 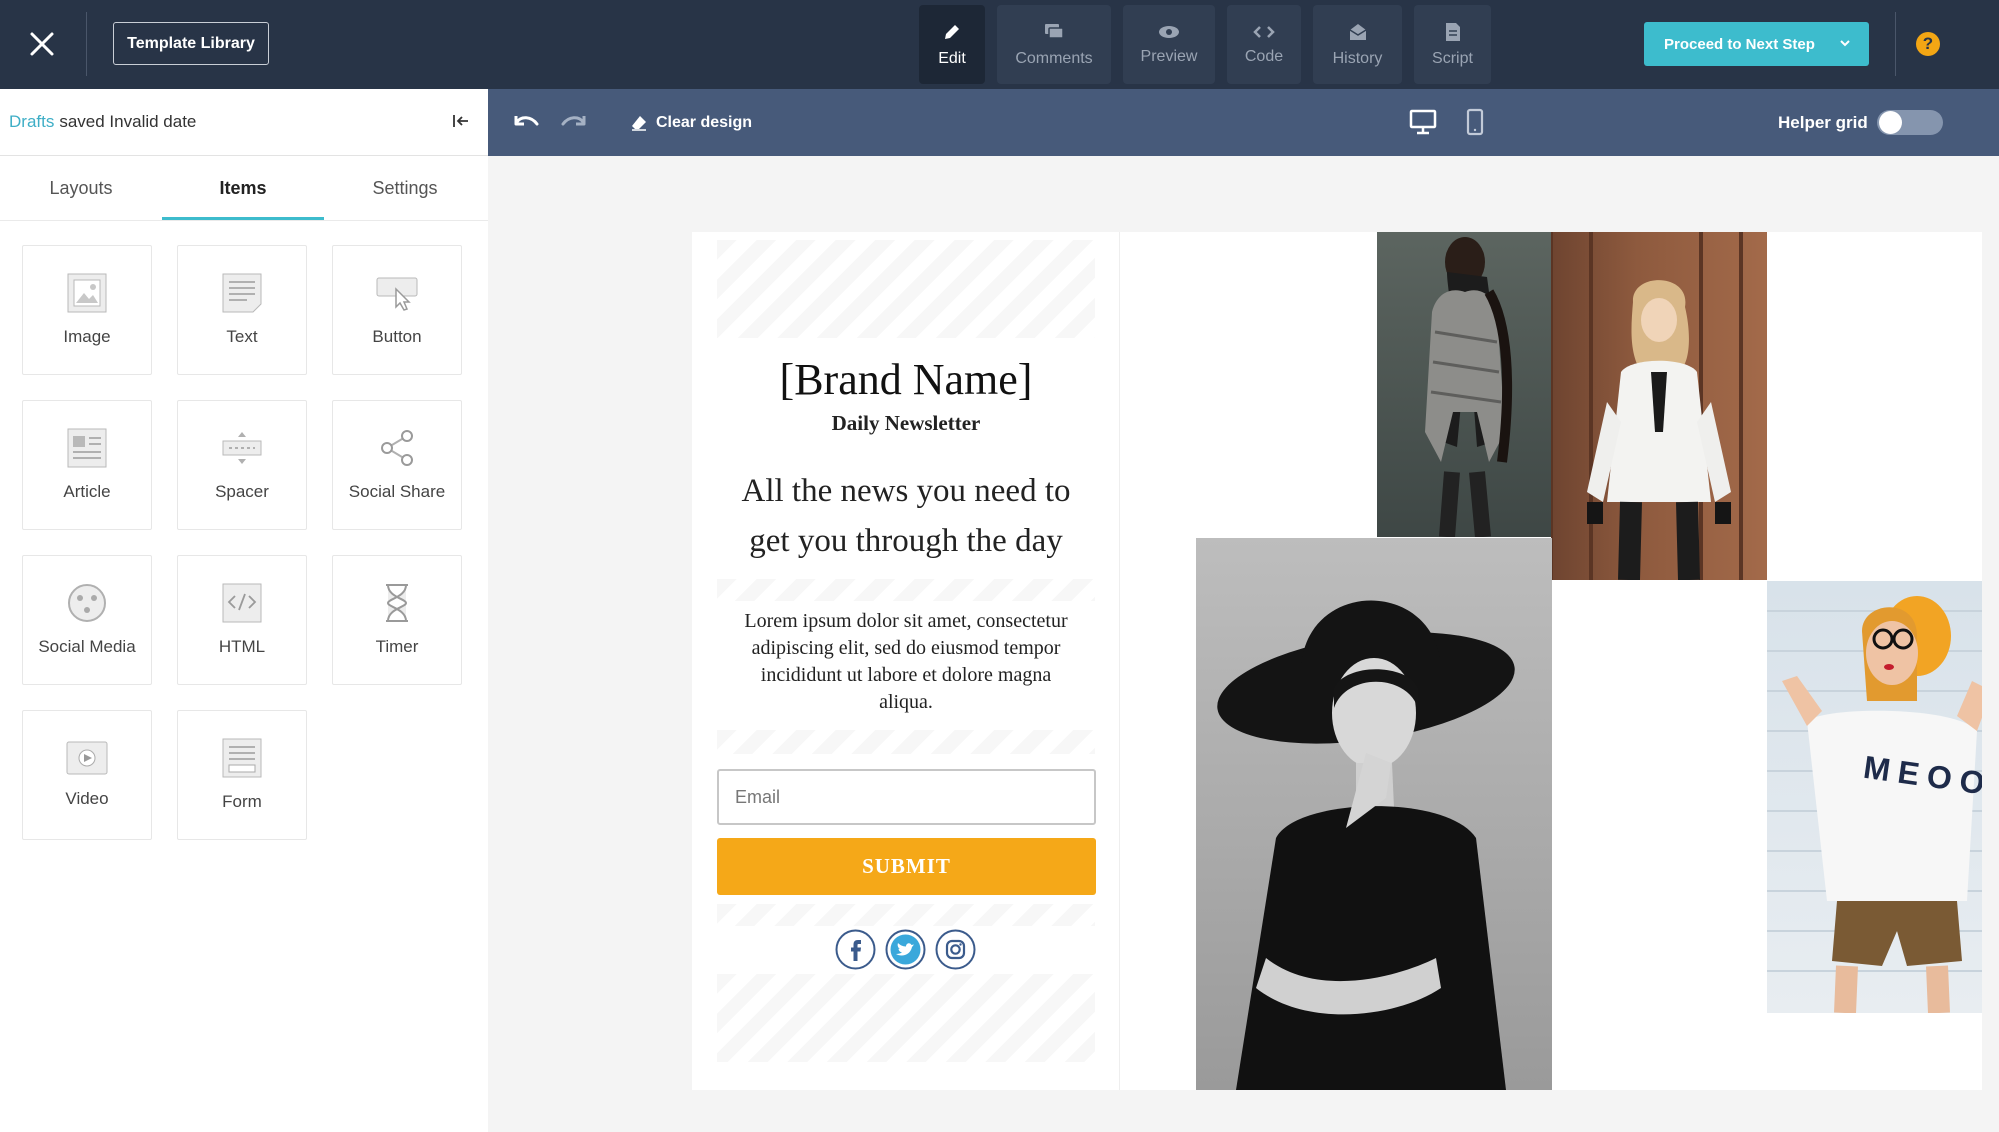 I want to click on social-icons, so click(x=905, y=949).